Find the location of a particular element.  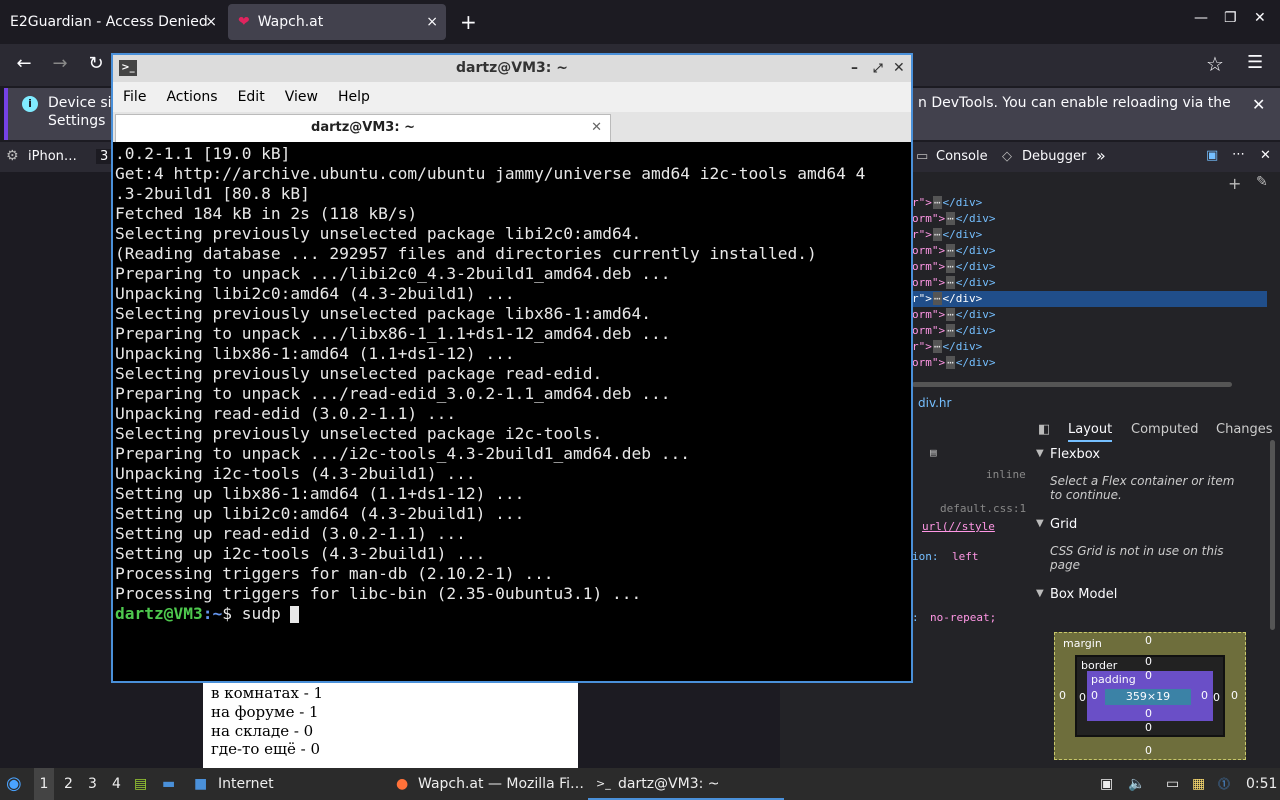

new-tab-button: + is located at coordinates (468, 22).